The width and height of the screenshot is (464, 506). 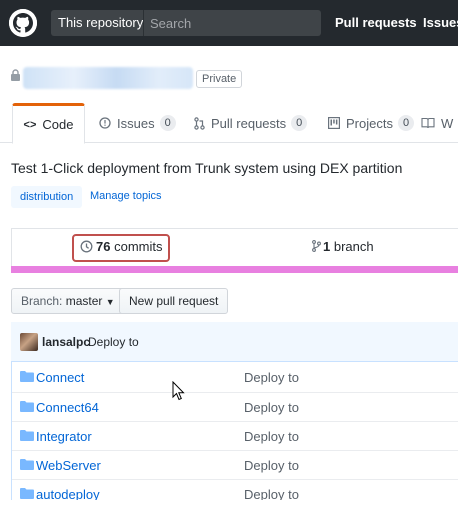 I want to click on table-row: Connect64 Deploy to, so click(x=235, y=406).